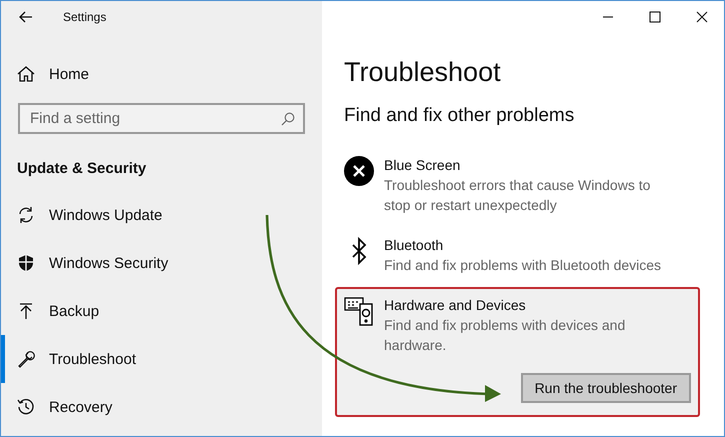  Describe the element at coordinates (523, 265) in the screenshot. I see `item-description: Find and fix problems with Bluetooth devices` at that location.